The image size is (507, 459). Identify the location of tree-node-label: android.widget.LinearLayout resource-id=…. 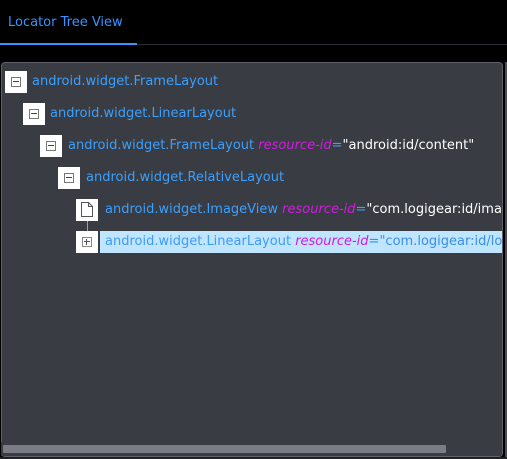
(304, 241).